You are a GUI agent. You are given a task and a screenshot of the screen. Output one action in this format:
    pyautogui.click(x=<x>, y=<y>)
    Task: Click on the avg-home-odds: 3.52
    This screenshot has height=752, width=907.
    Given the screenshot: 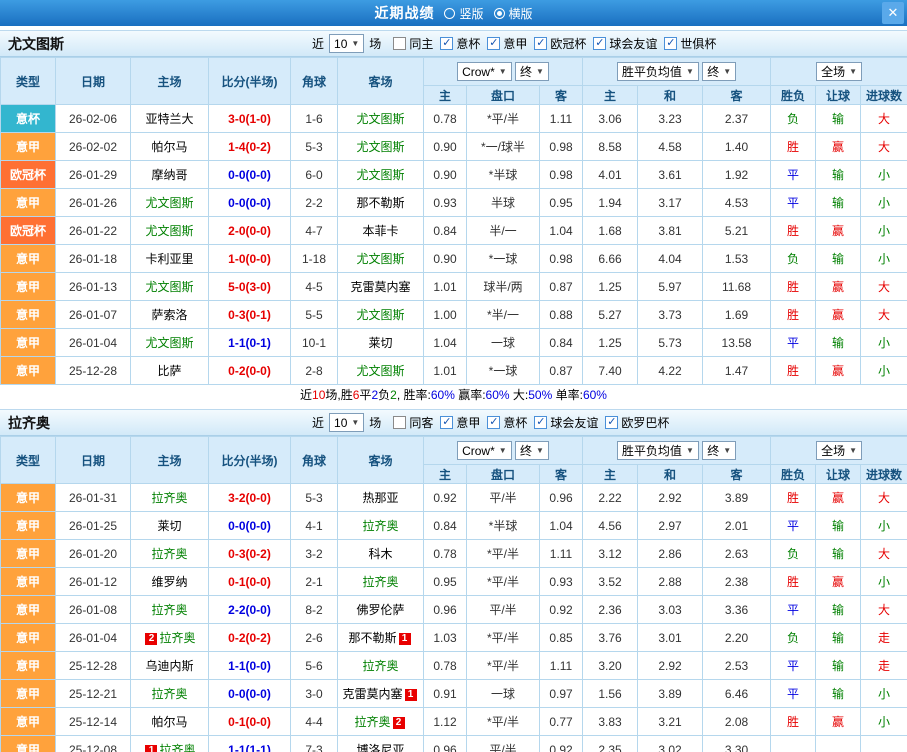 What is the action you would take?
    pyautogui.click(x=610, y=581)
    